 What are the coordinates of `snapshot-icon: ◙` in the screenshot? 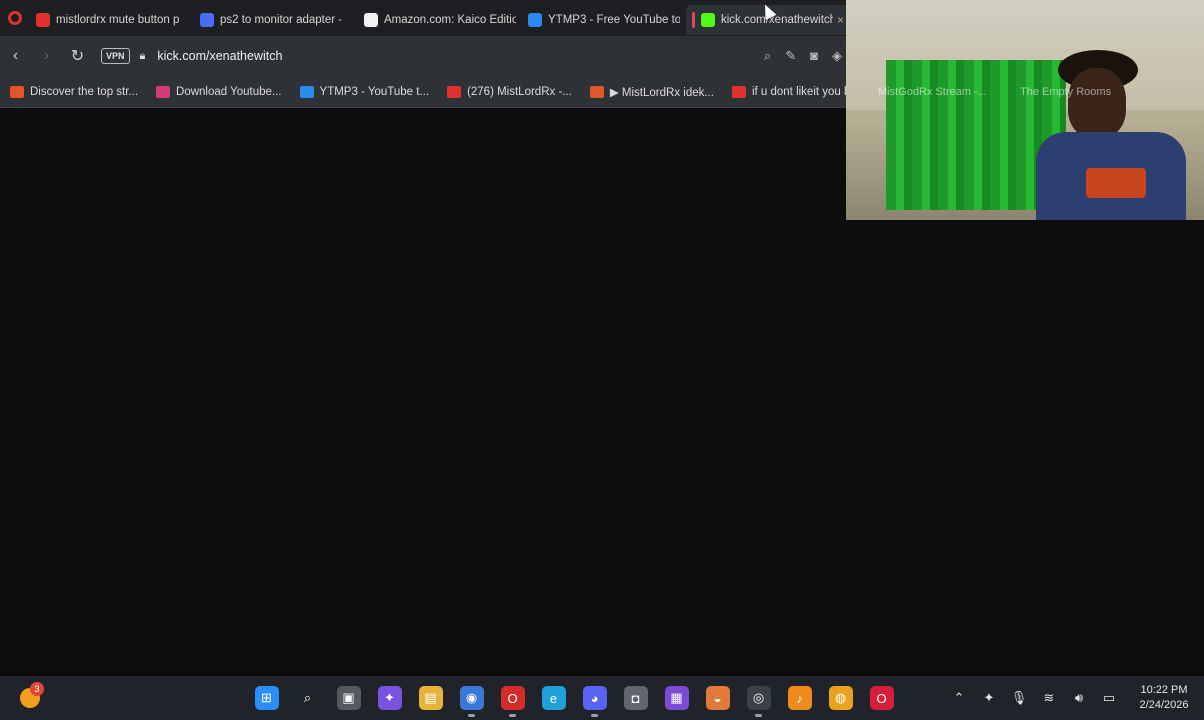 It's located at (814, 56).